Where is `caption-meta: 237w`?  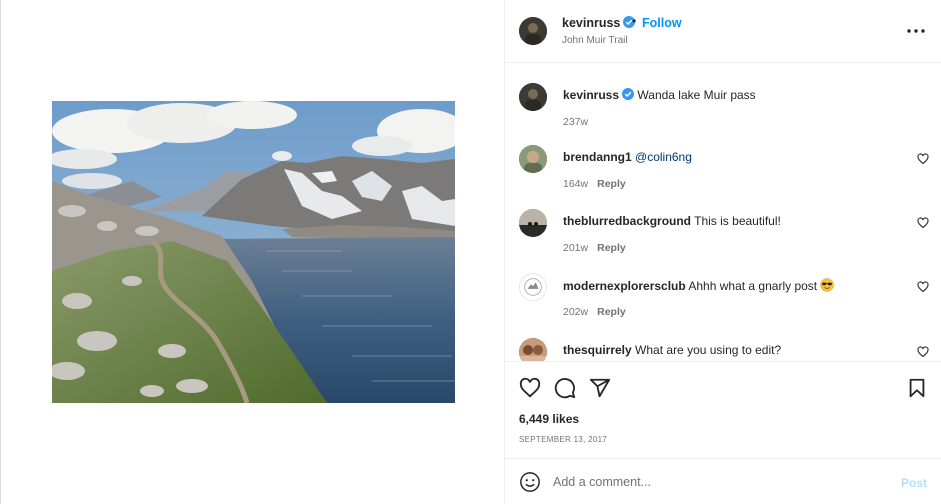 caption-meta: 237w is located at coordinates (575, 122).